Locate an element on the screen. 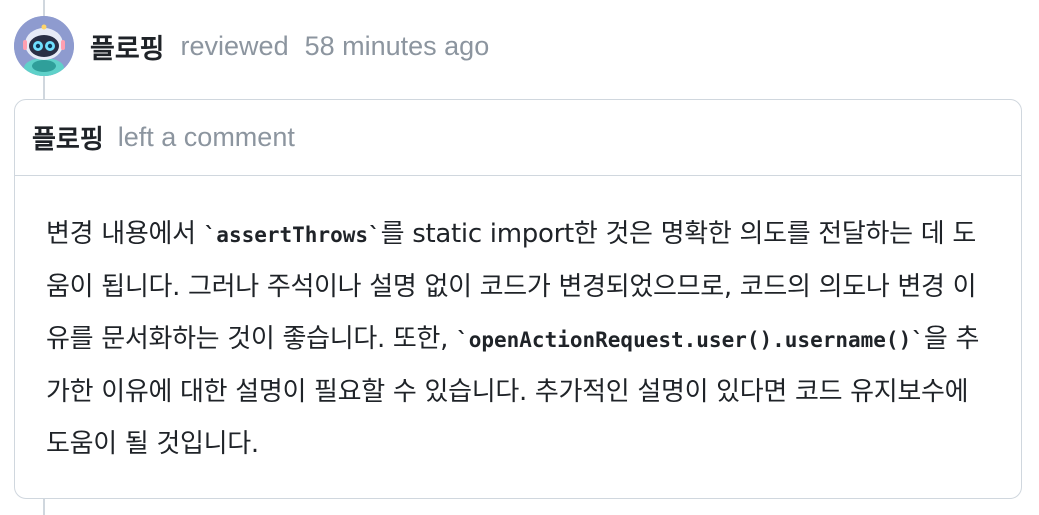  comment-text-segment: 변경 내용에서 is located at coordinates (125, 234).